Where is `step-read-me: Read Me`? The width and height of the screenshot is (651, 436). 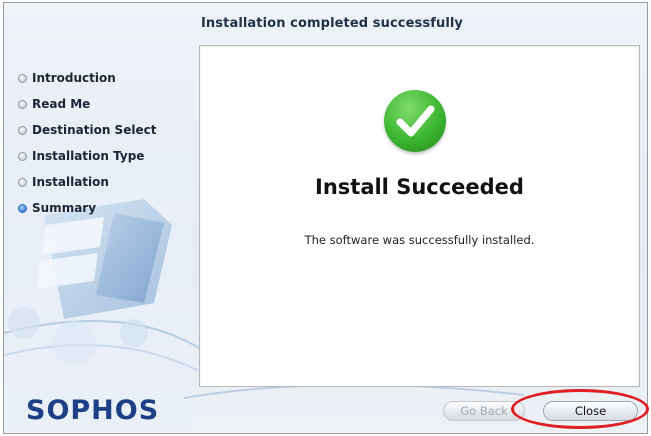 step-read-me: Read Me is located at coordinates (87, 104).